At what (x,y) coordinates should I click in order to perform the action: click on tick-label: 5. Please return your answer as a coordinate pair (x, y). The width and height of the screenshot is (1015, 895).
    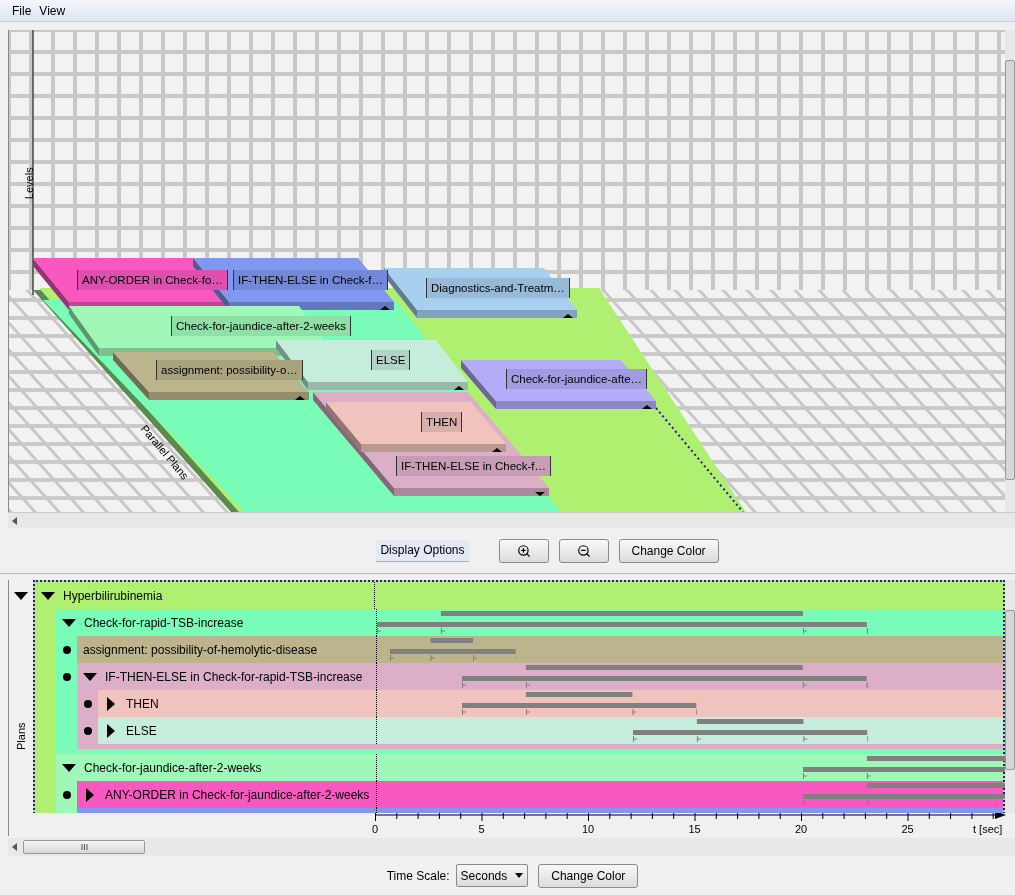
    Looking at the image, I should click on (481, 829).